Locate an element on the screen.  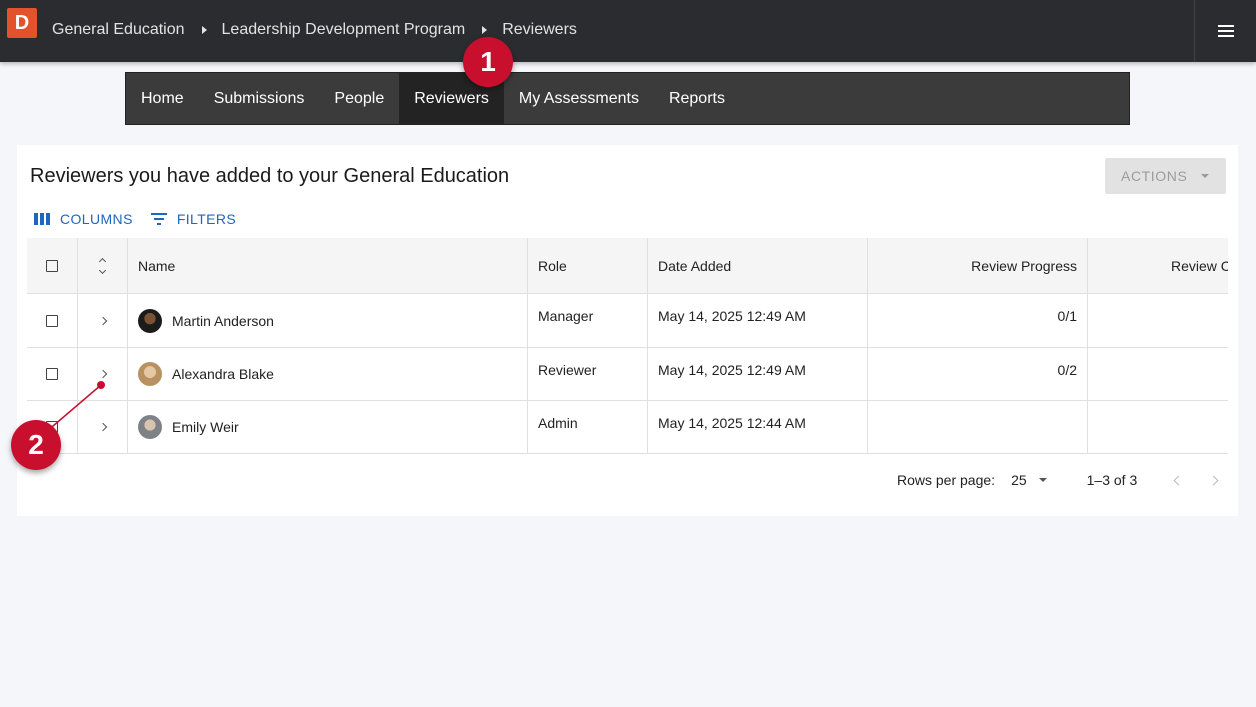
reviewer-name: Alexandra Blake is located at coordinates (223, 374).